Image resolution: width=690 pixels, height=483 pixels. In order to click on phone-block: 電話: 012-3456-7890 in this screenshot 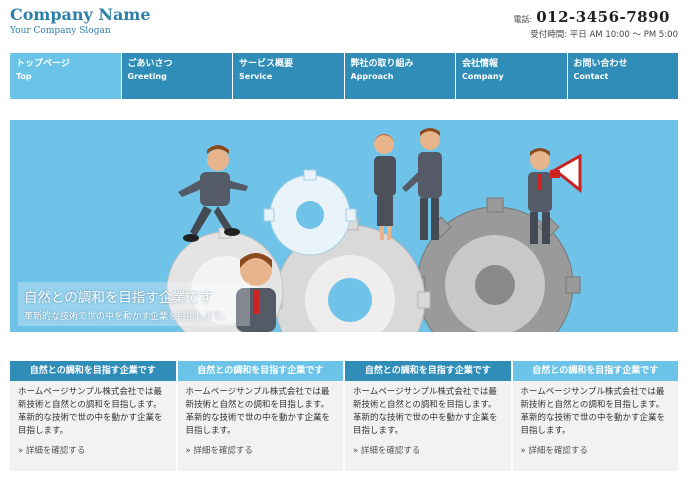, I will do `click(592, 17)`.